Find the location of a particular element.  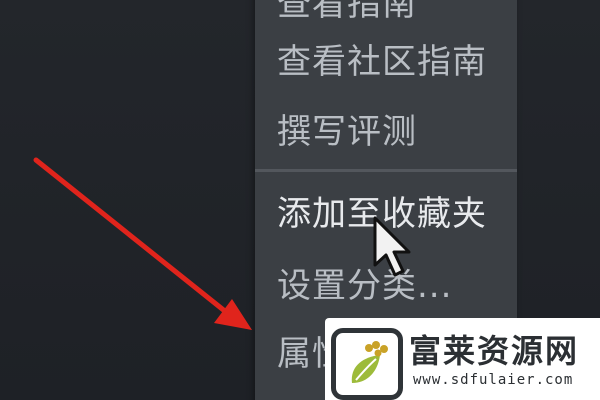

watermark-title: 富莱资源网 is located at coordinates (494, 351).